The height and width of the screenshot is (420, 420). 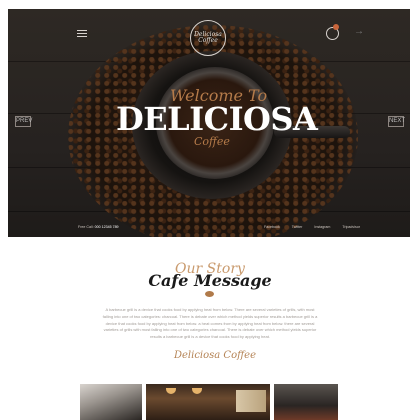 What do you see at coordinates (82, 33) in the screenshot?
I see `menu-icon` at bounding box center [82, 33].